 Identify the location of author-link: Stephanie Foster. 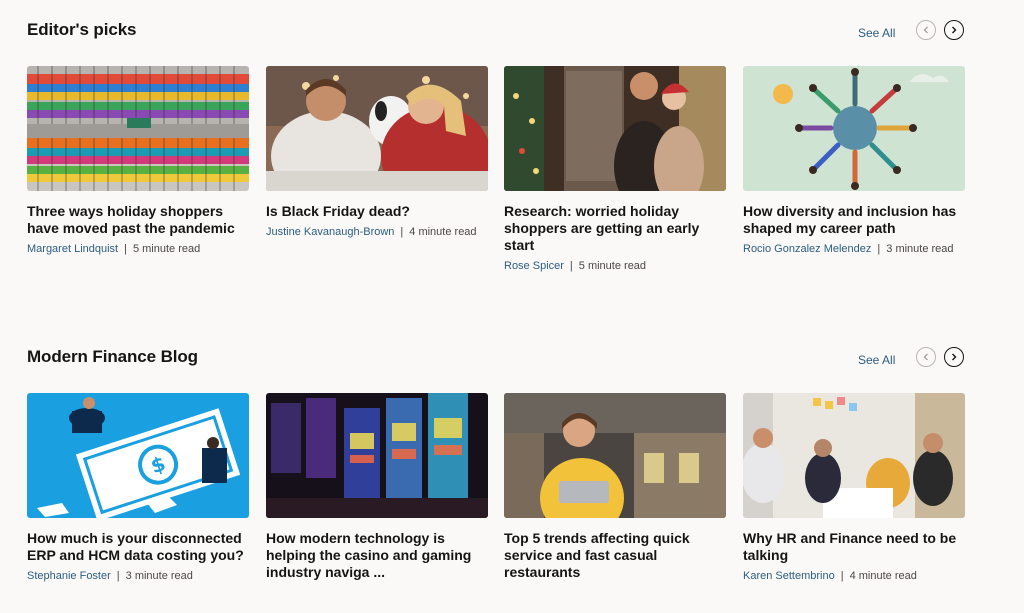
(69, 576).